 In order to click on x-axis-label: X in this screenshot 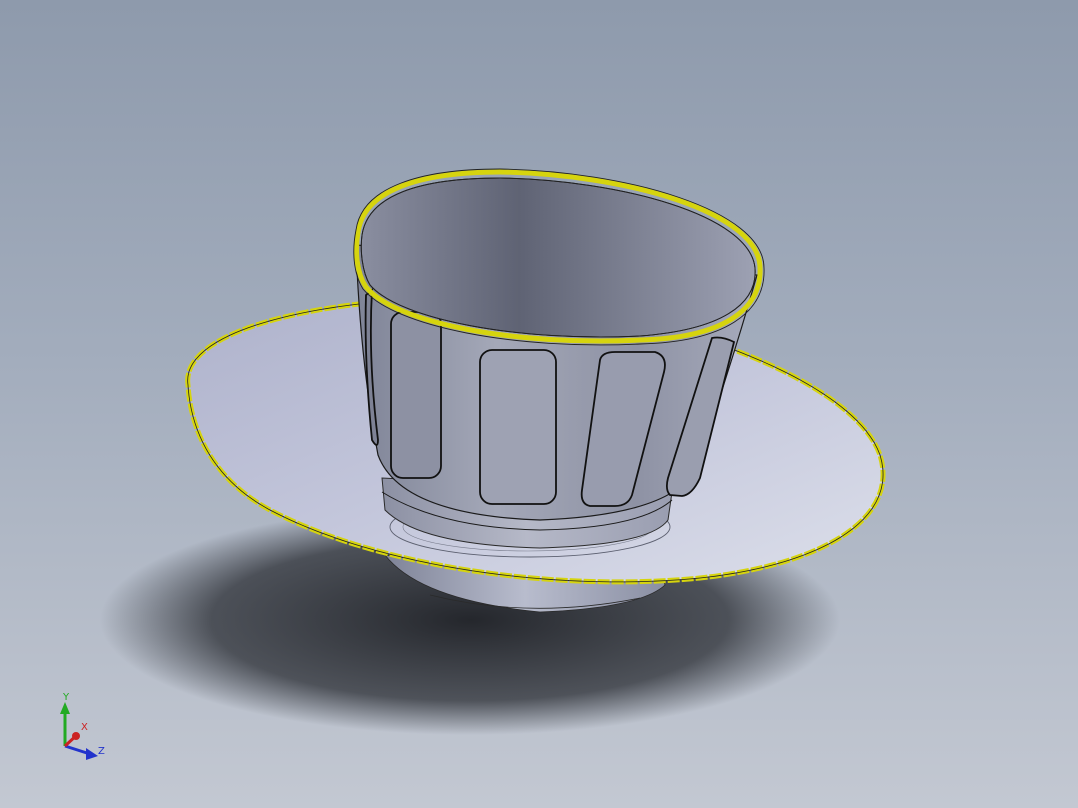, I will do `click(84, 727)`.